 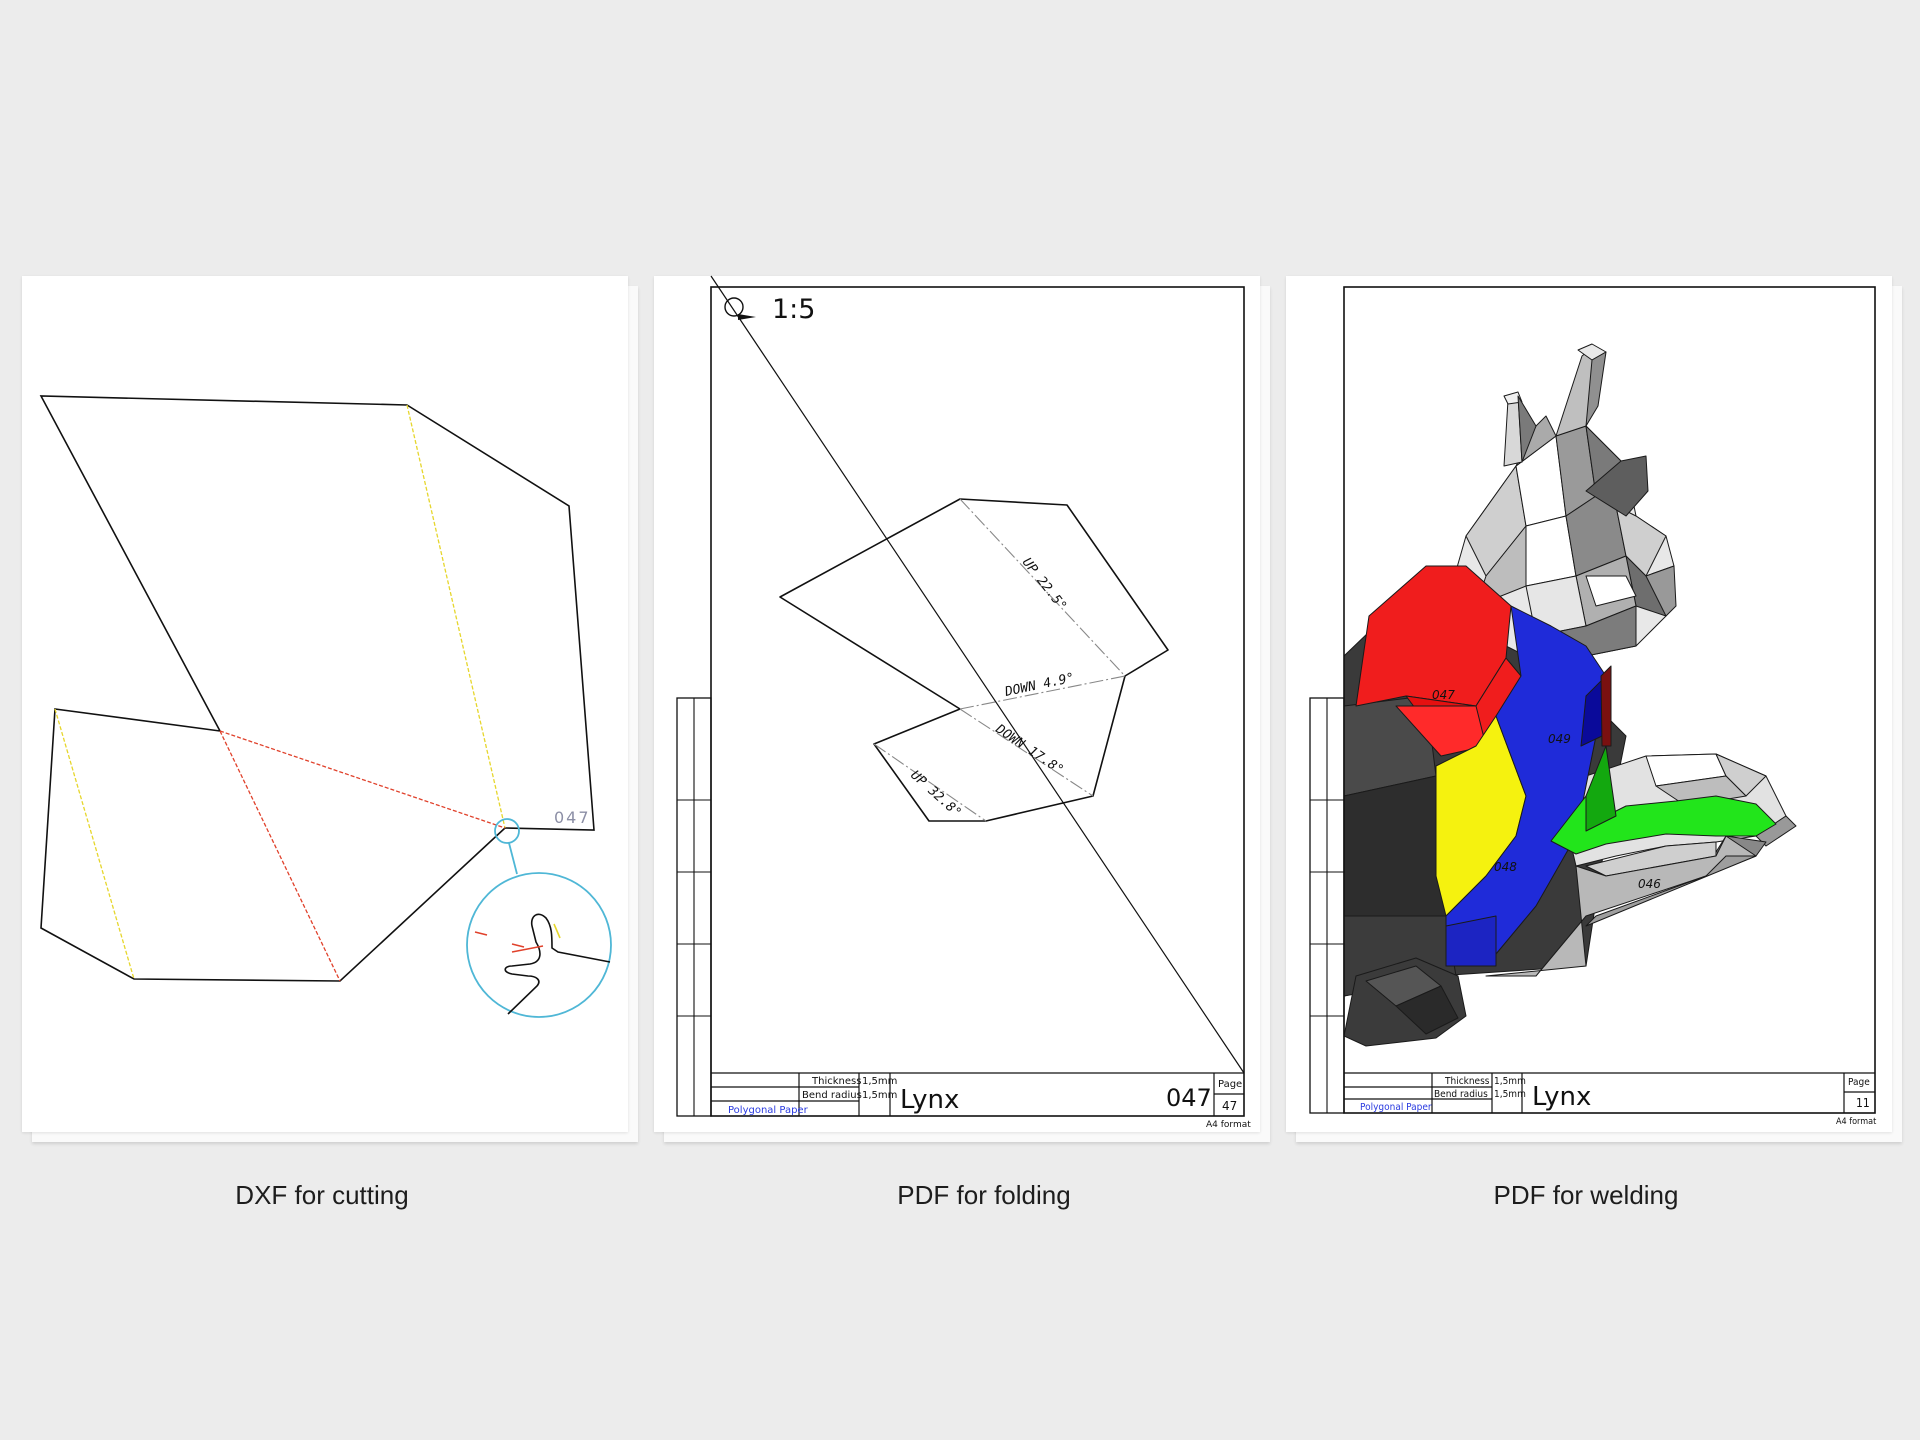 What do you see at coordinates (1570, 695) in the screenshot?
I see `lynx-model: 047 049 048 046` at bounding box center [1570, 695].